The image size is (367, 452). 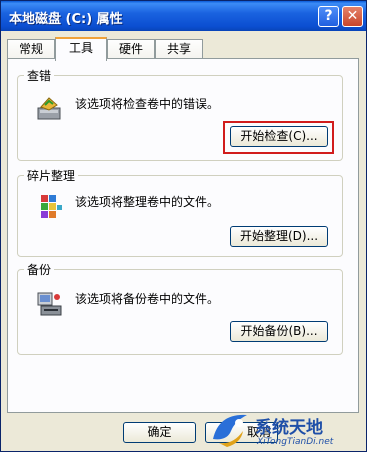 I want to click on help-icon: ?, so click(x=328, y=16).